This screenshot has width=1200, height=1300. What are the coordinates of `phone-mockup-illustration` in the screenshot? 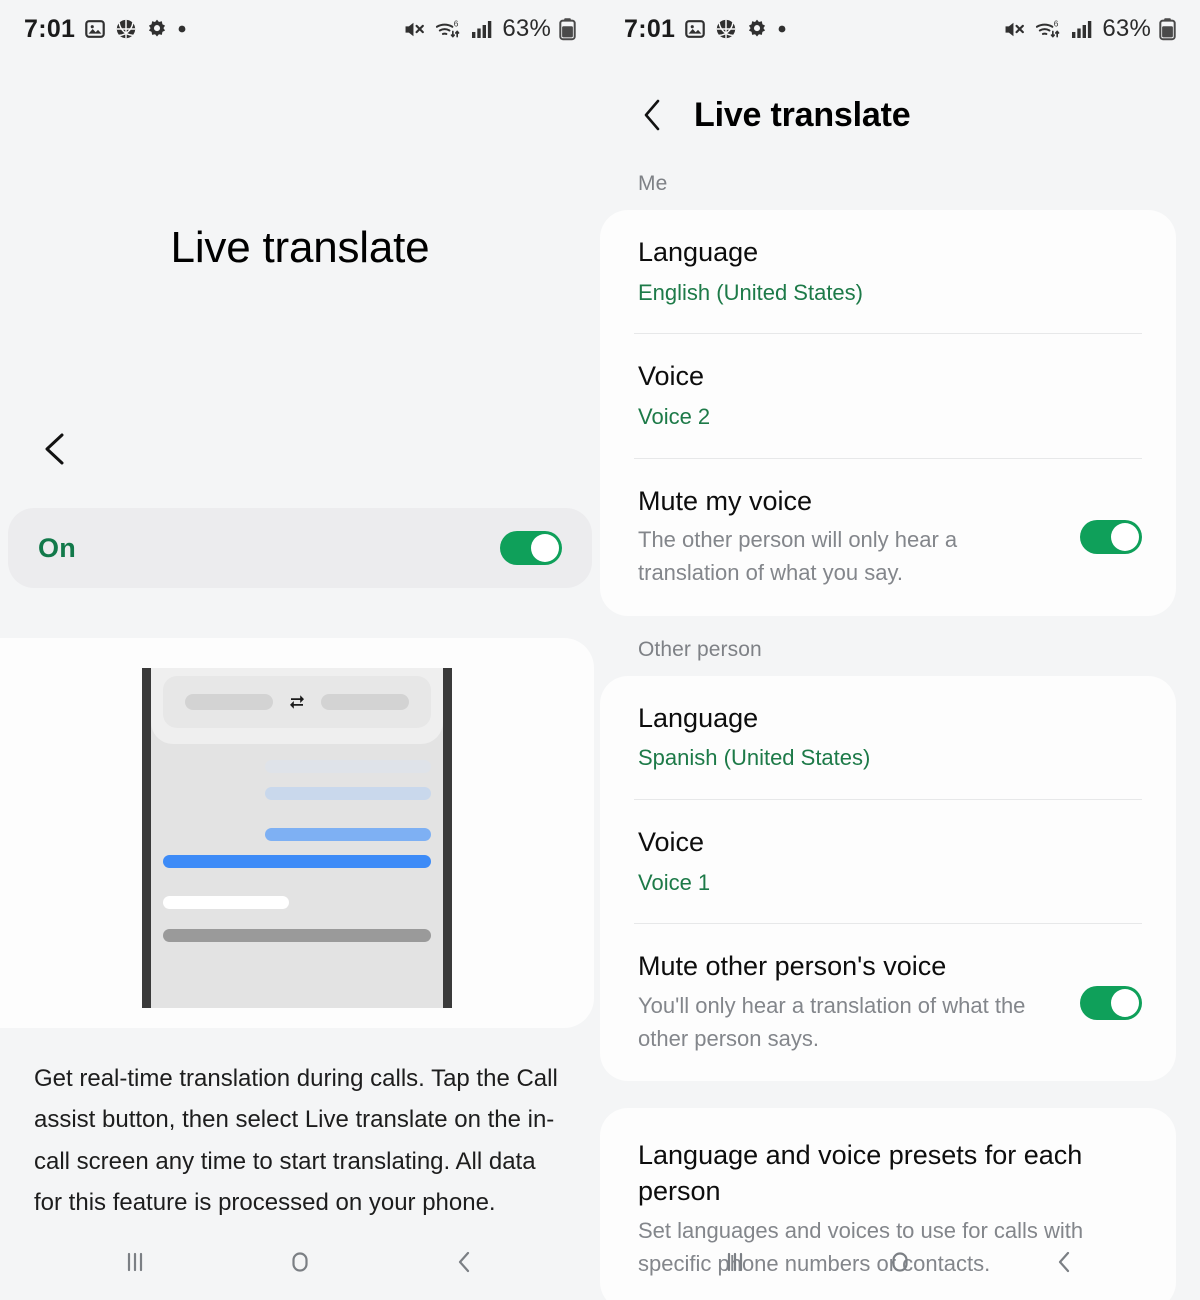 It's located at (297, 838).